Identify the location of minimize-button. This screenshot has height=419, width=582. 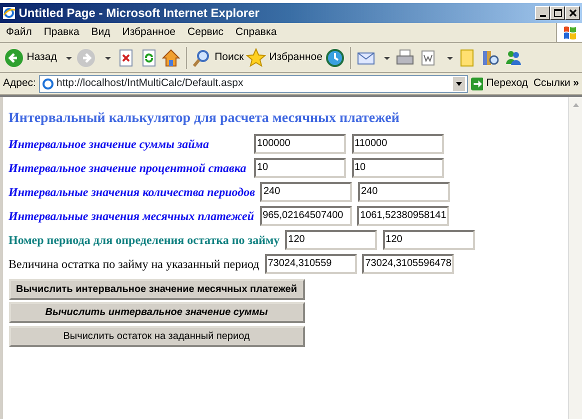
(542, 13).